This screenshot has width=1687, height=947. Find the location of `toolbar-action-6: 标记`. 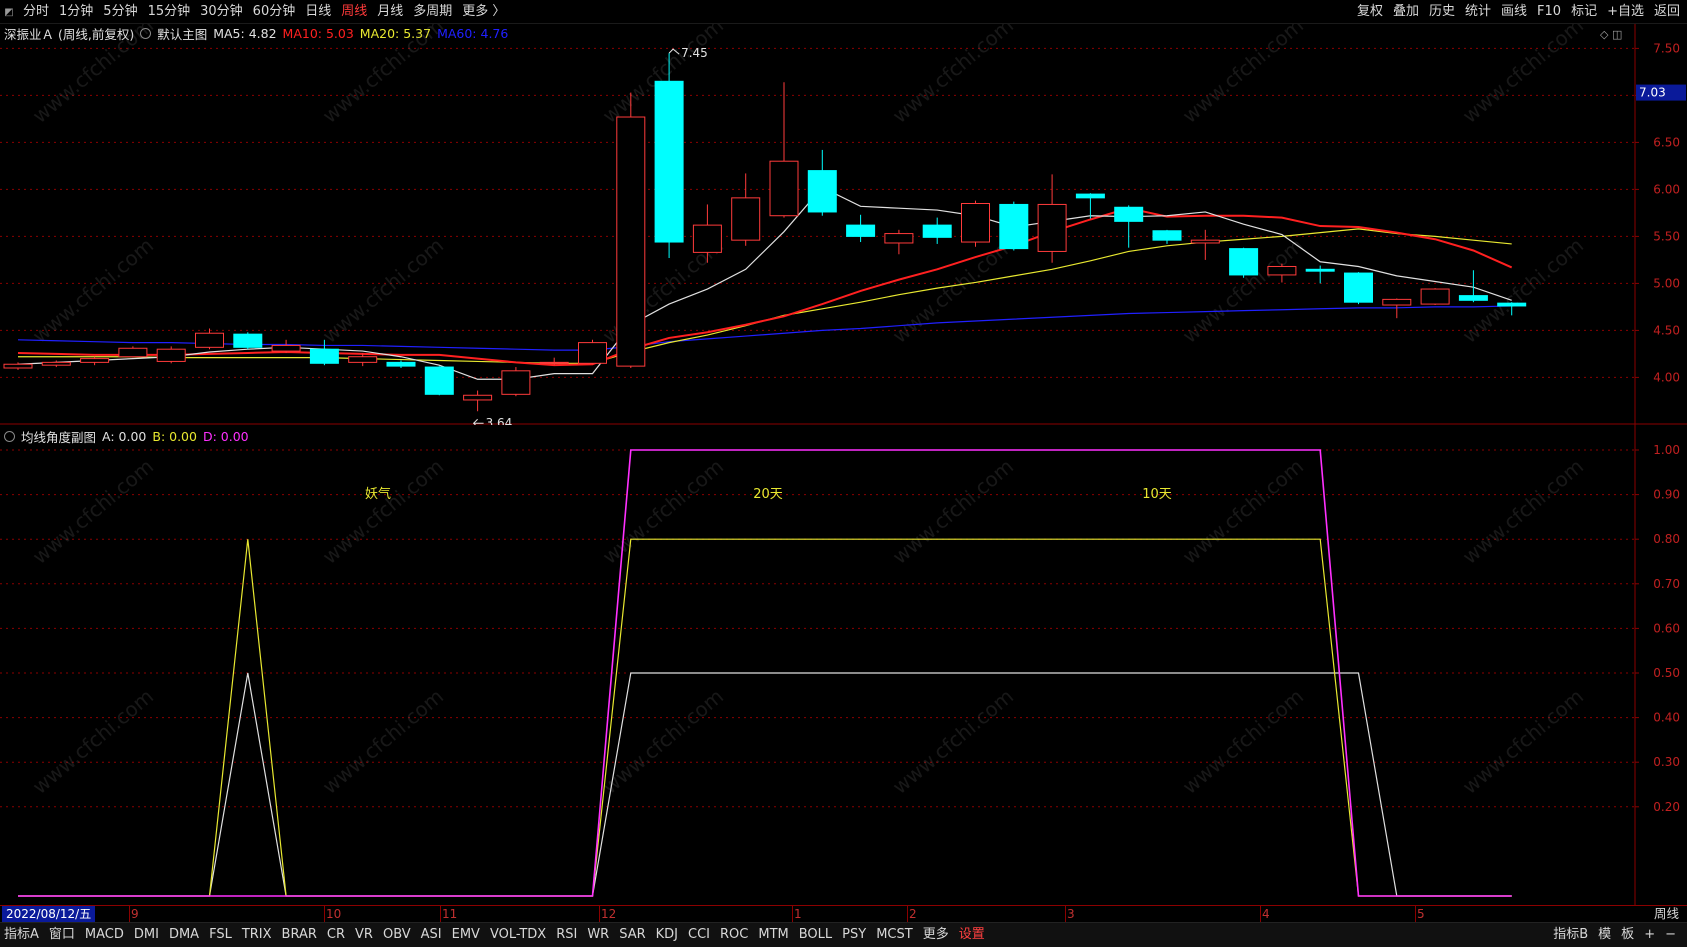

toolbar-action-6: 标记 is located at coordinates (1584, 12).